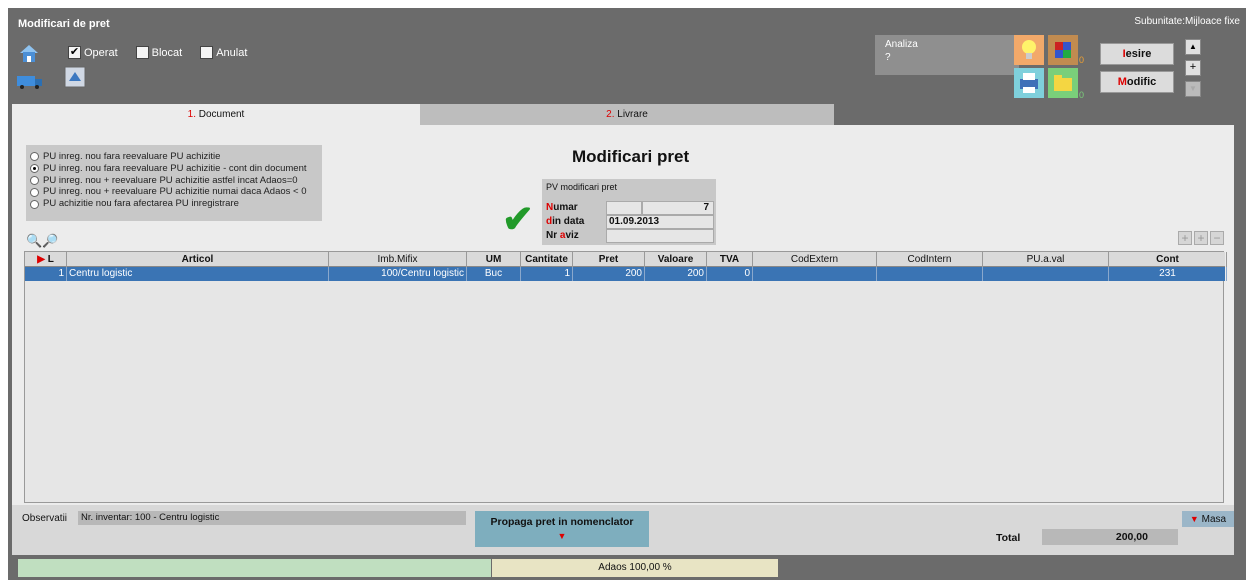 Image resolution: width=1251 pixels, height=583 pixels. I want to click on numar-field: 7, so click(678, 208).